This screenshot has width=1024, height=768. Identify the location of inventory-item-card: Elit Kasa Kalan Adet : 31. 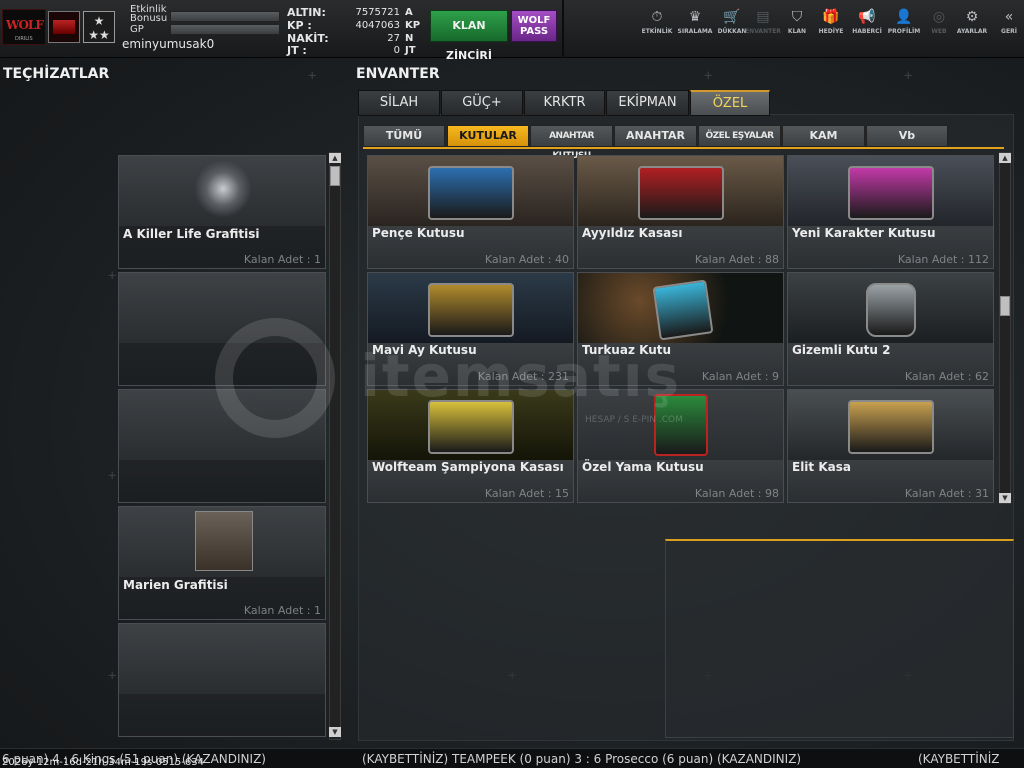
(890, 446).